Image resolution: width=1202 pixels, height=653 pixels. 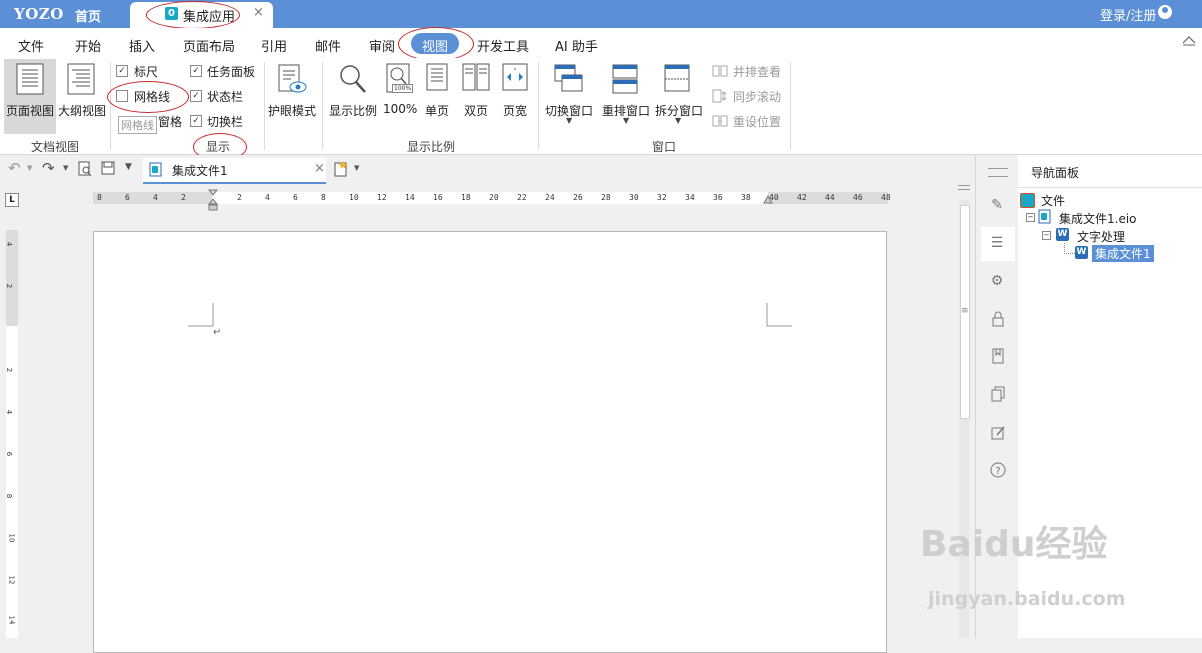 I want to click on new-file-dropdown-icon: ▼, so click(x=356, y=168).